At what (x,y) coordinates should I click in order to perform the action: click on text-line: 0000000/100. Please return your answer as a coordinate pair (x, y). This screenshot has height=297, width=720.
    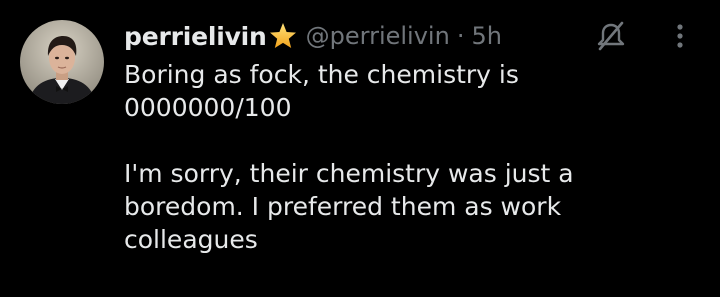
    Looking at the image, I should click on (208, 107).